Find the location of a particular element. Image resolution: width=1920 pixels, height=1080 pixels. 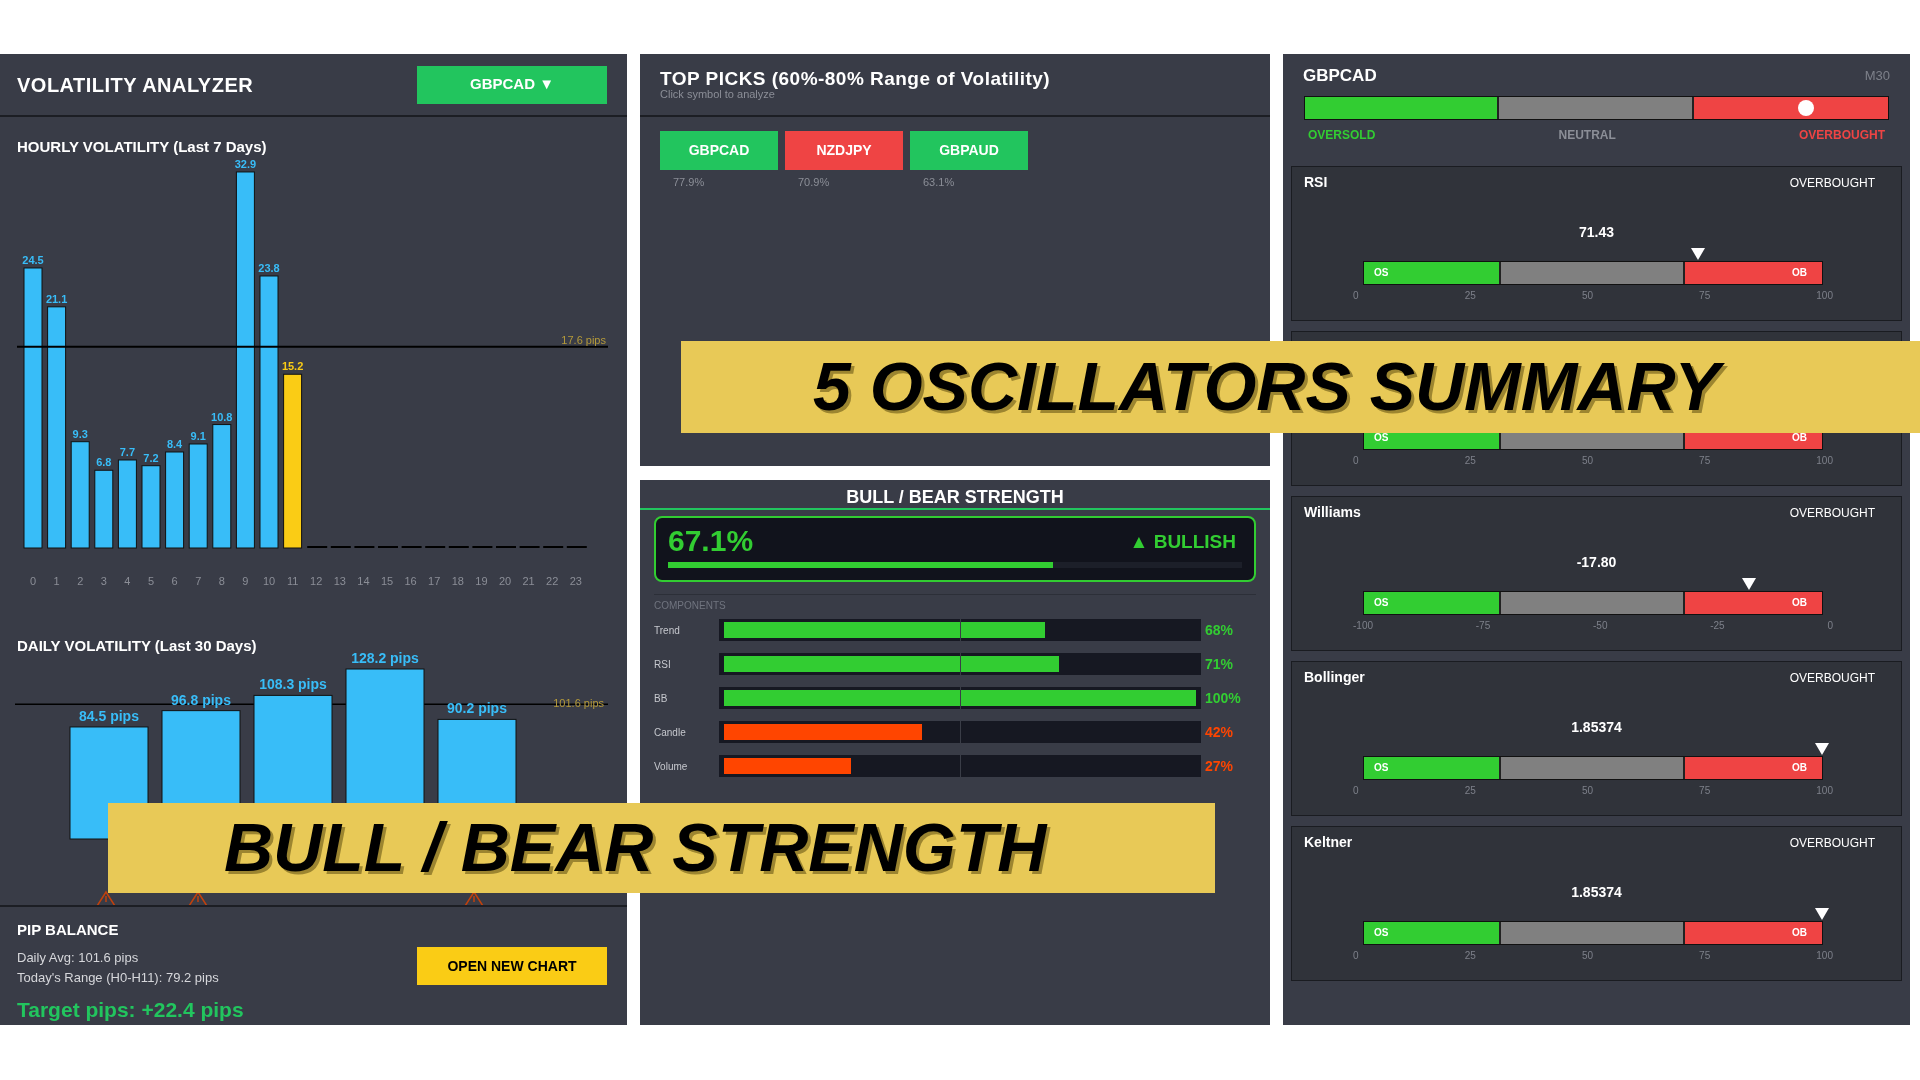

info-text: Daily Avg: 101.6 pips is located at coordinates (78, 957).